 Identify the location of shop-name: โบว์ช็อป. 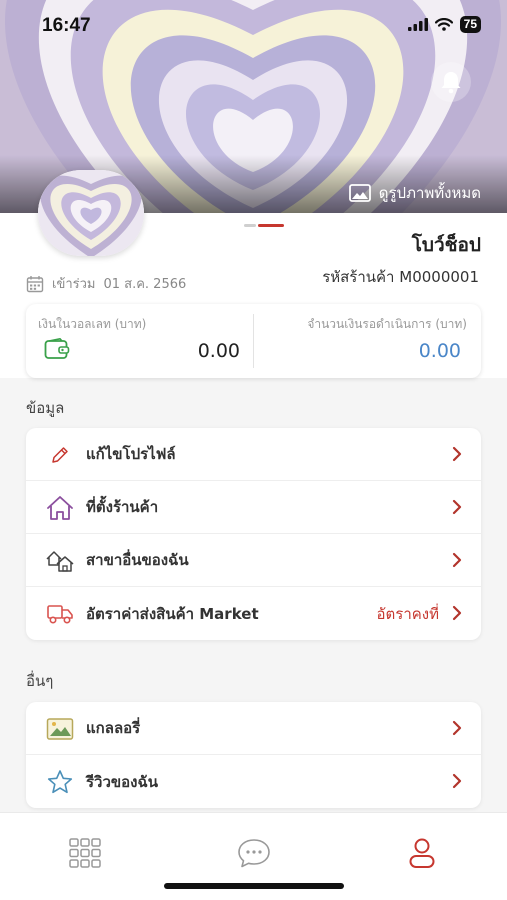
(446, 245).